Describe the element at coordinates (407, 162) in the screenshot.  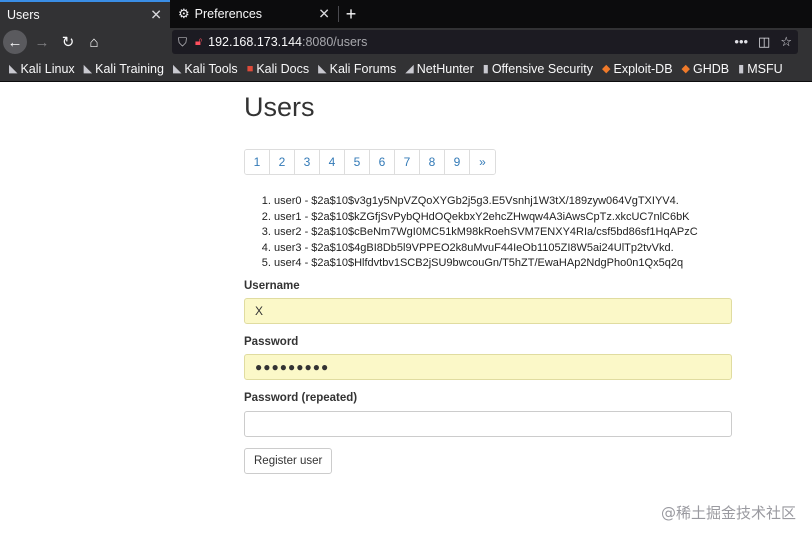
I see `page-link-7: 7` at that location.